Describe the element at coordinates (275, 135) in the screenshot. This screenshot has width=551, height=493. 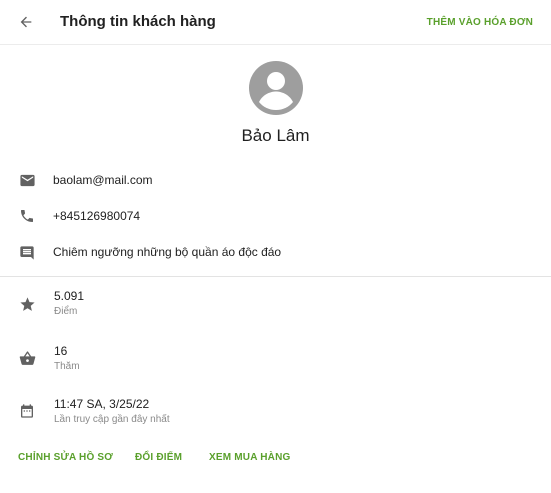
I see `customer-name: Bảo Lâm` at that location.